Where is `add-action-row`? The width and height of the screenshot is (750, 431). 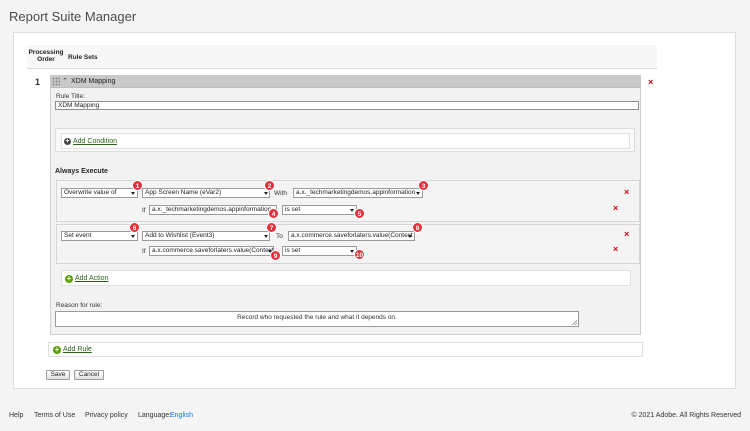 add-action-row is located at coordinates (346, 278).